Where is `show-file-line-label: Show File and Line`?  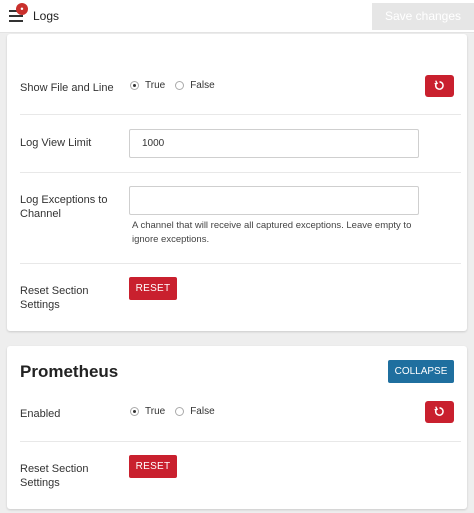 show-file-line-label: Show File and Line is located at coordinates (67, 88).